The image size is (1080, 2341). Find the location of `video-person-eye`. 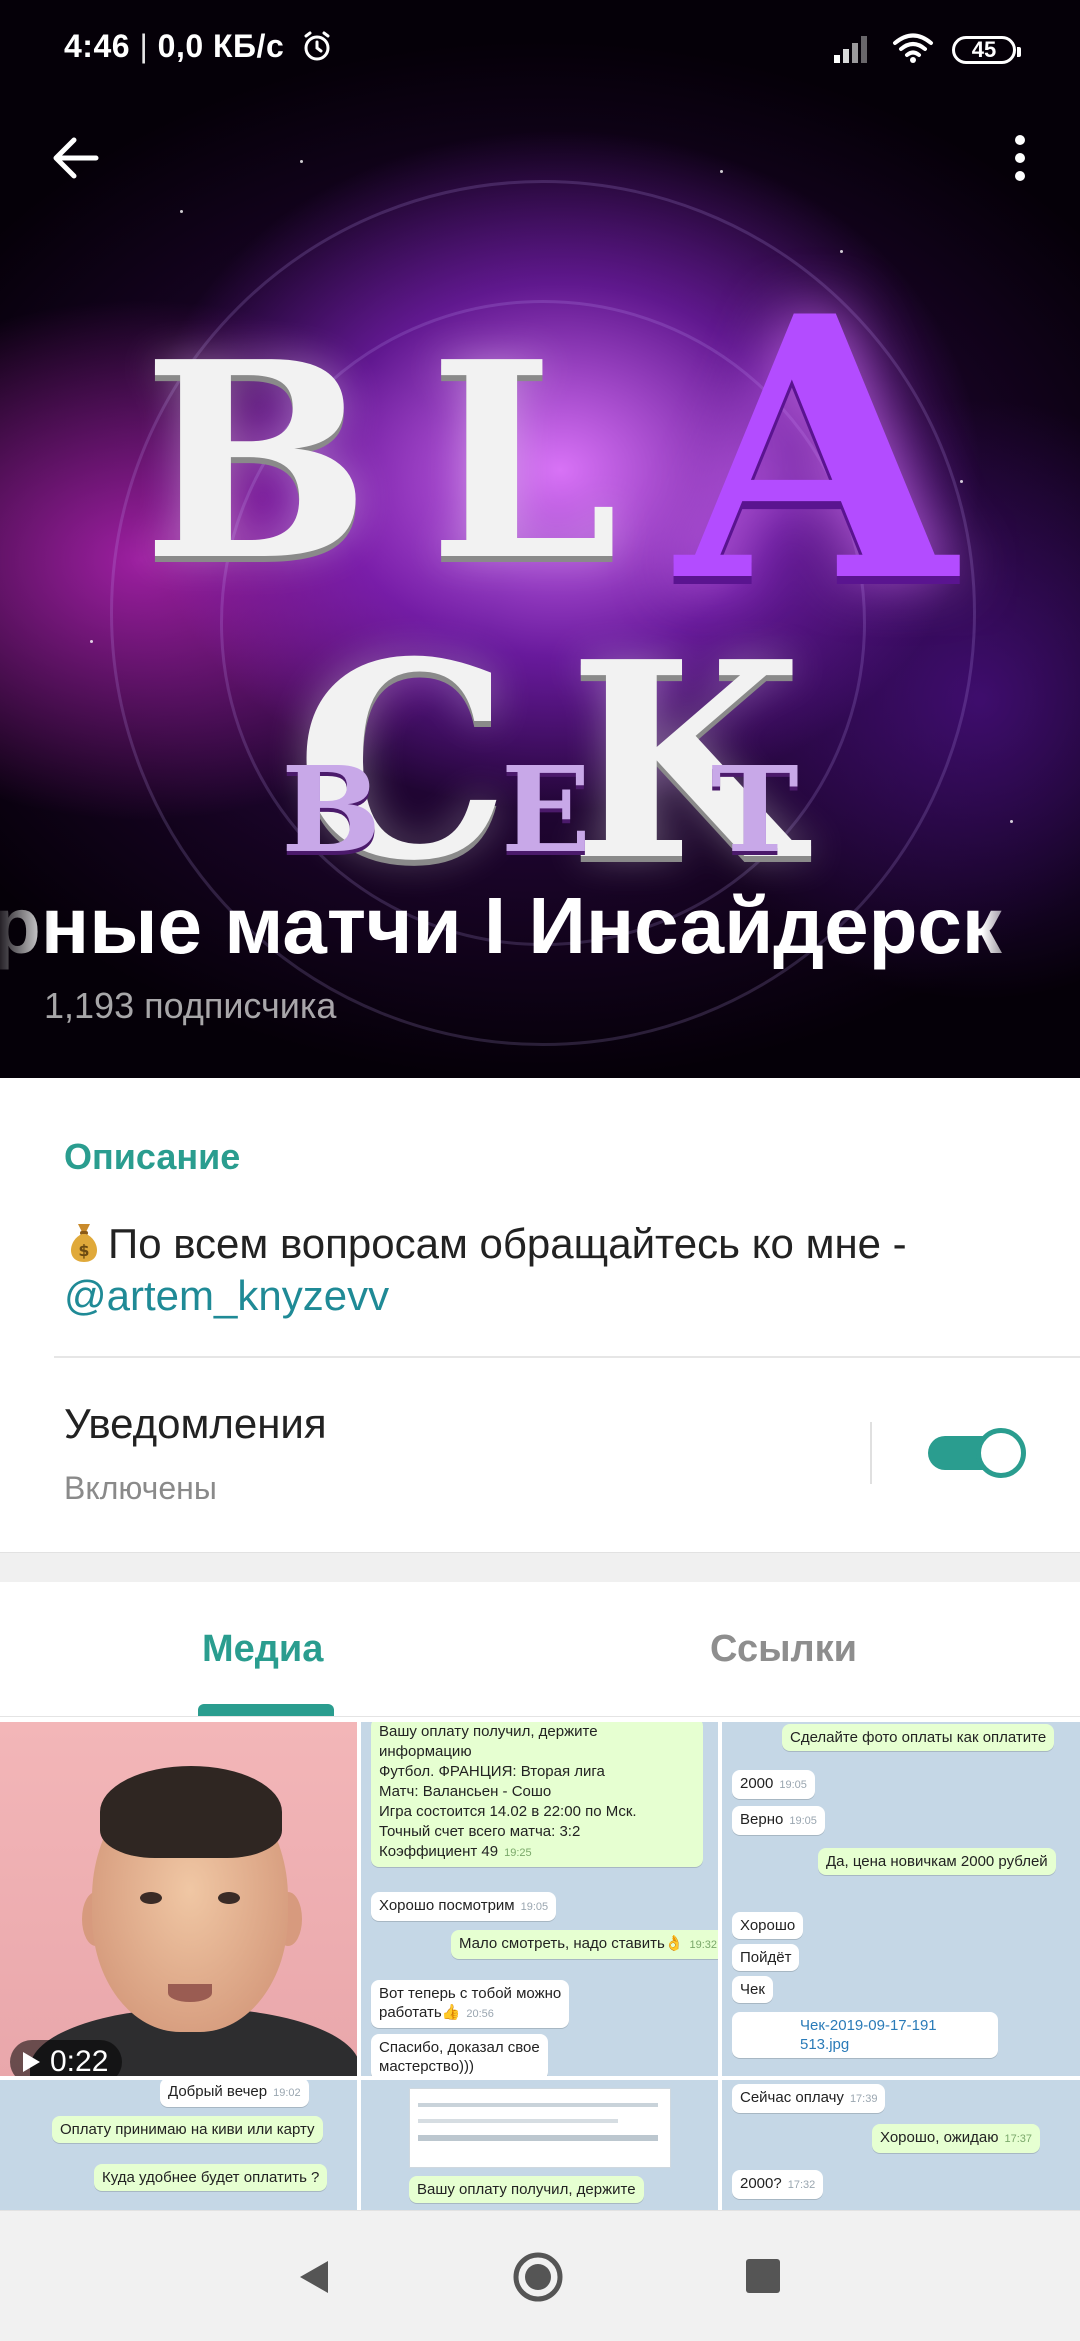

video-person-eye is located at coordinates (151, 1898).